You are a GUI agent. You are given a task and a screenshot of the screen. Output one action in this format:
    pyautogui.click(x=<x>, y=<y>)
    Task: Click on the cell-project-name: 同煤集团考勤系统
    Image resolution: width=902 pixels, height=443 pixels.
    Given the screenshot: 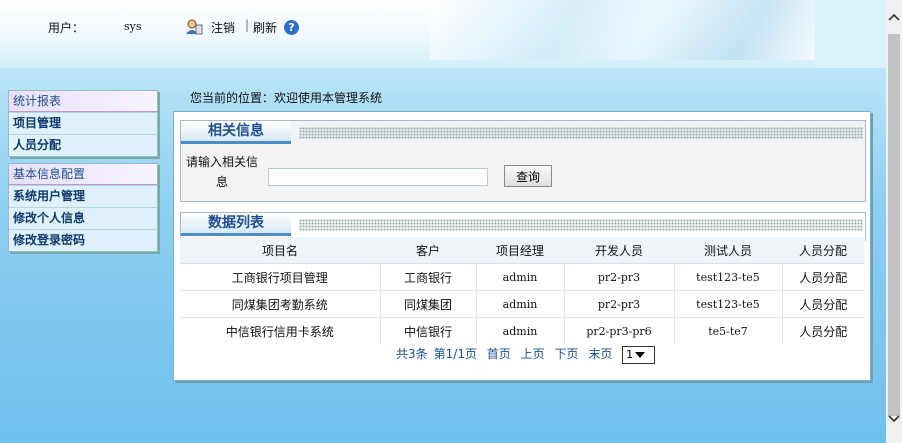 What is the action you would take?
    pyautogui.click(x=280, y=304)
    